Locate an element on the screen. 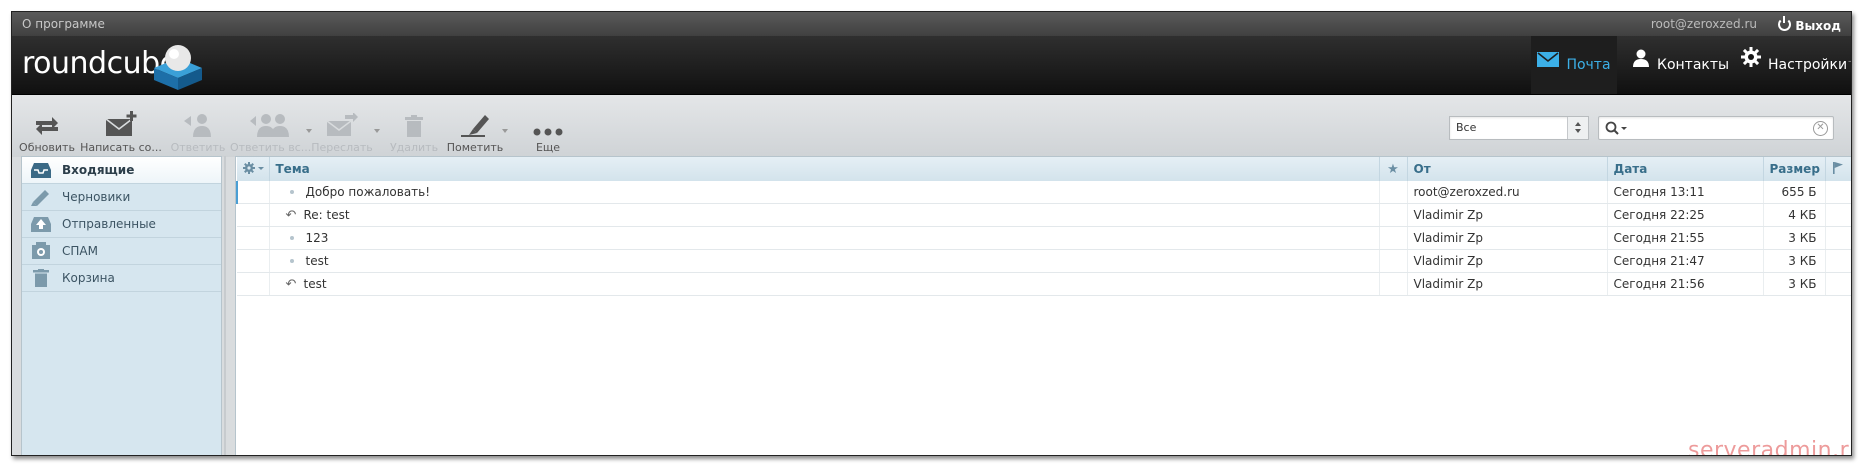 The image size is (1864, 468). nav-contacts-label: Контакты is located at coordinates (1693, 65).